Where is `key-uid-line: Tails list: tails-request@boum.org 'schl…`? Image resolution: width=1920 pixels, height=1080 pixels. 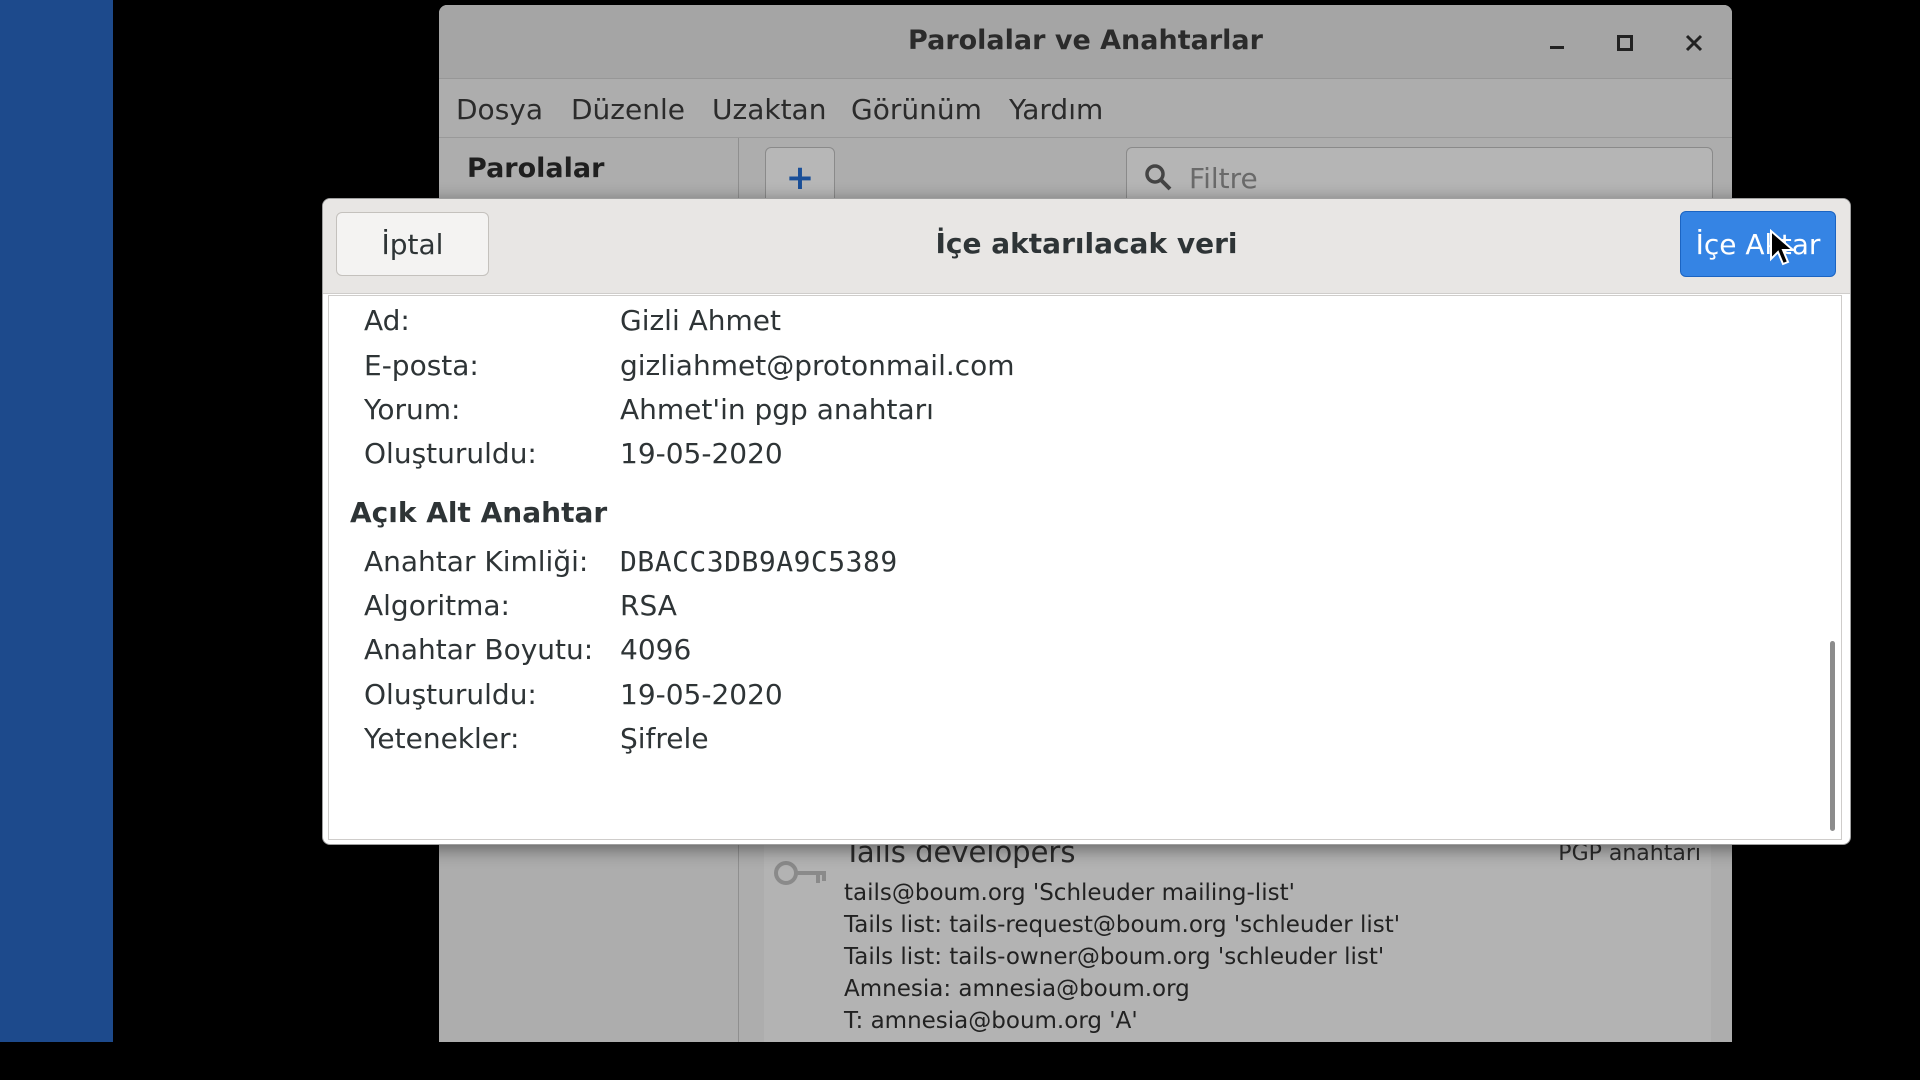 key-uid-line: Tails list: tails-request@boum.org 'schl… is located at coordinates (1122, 925).